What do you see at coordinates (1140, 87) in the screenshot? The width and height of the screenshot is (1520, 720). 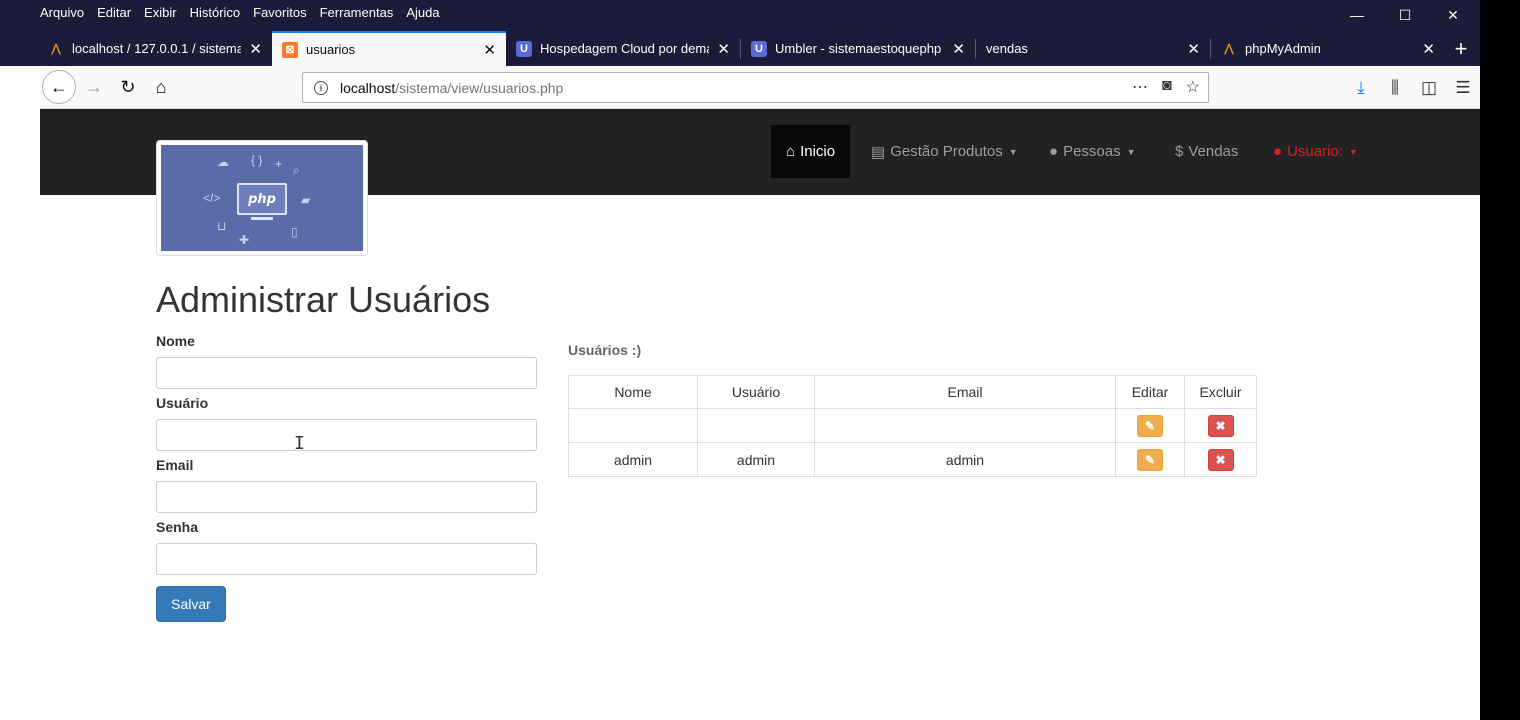 I see `more-actions-icon: ⋯` at bounding box center [1140, 87].